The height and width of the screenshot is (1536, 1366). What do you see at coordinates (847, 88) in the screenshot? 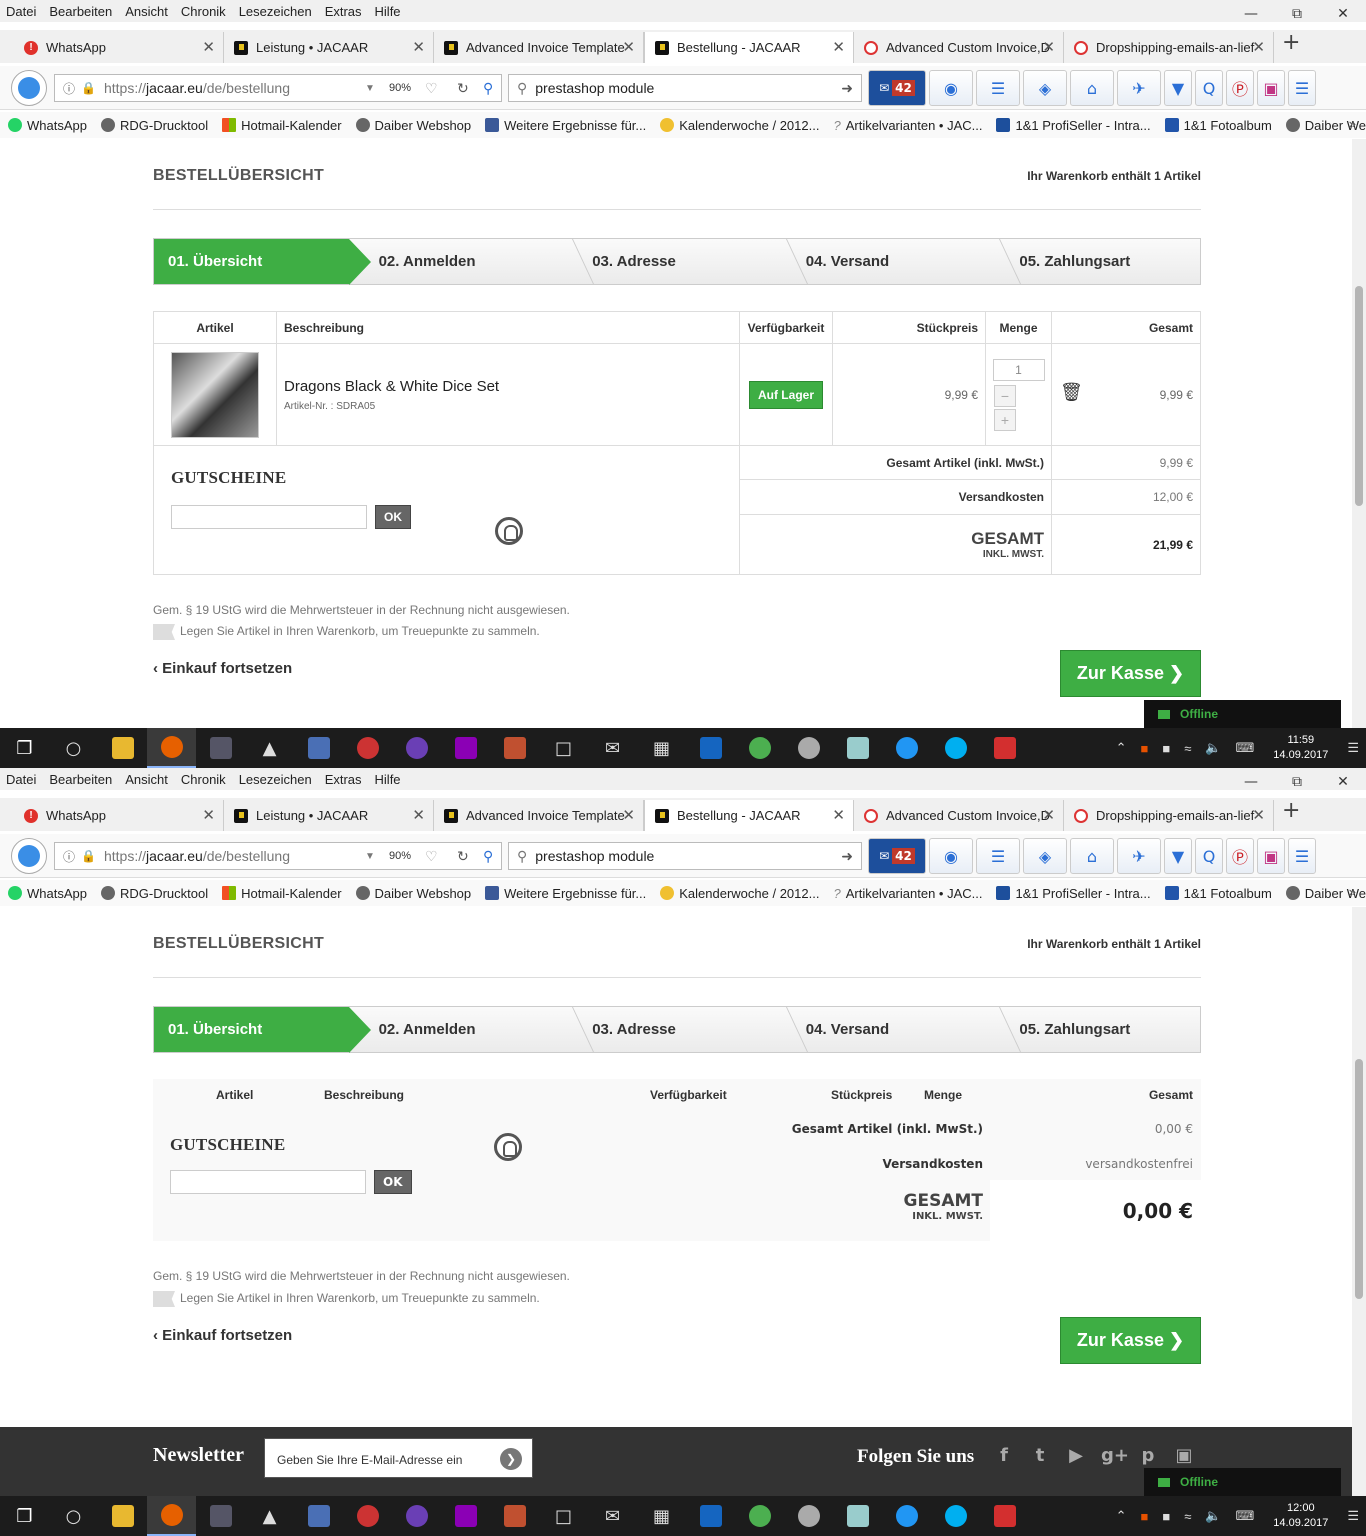
I see `arrow-right-icon: ➜` at bounding box center [847, 88].